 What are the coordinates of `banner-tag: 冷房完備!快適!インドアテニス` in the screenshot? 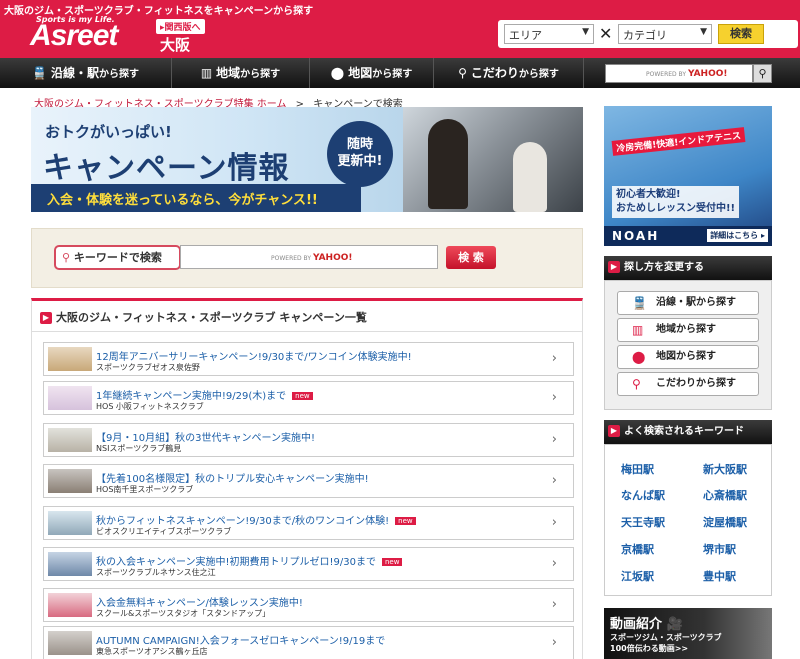 It's located at (678, 141).